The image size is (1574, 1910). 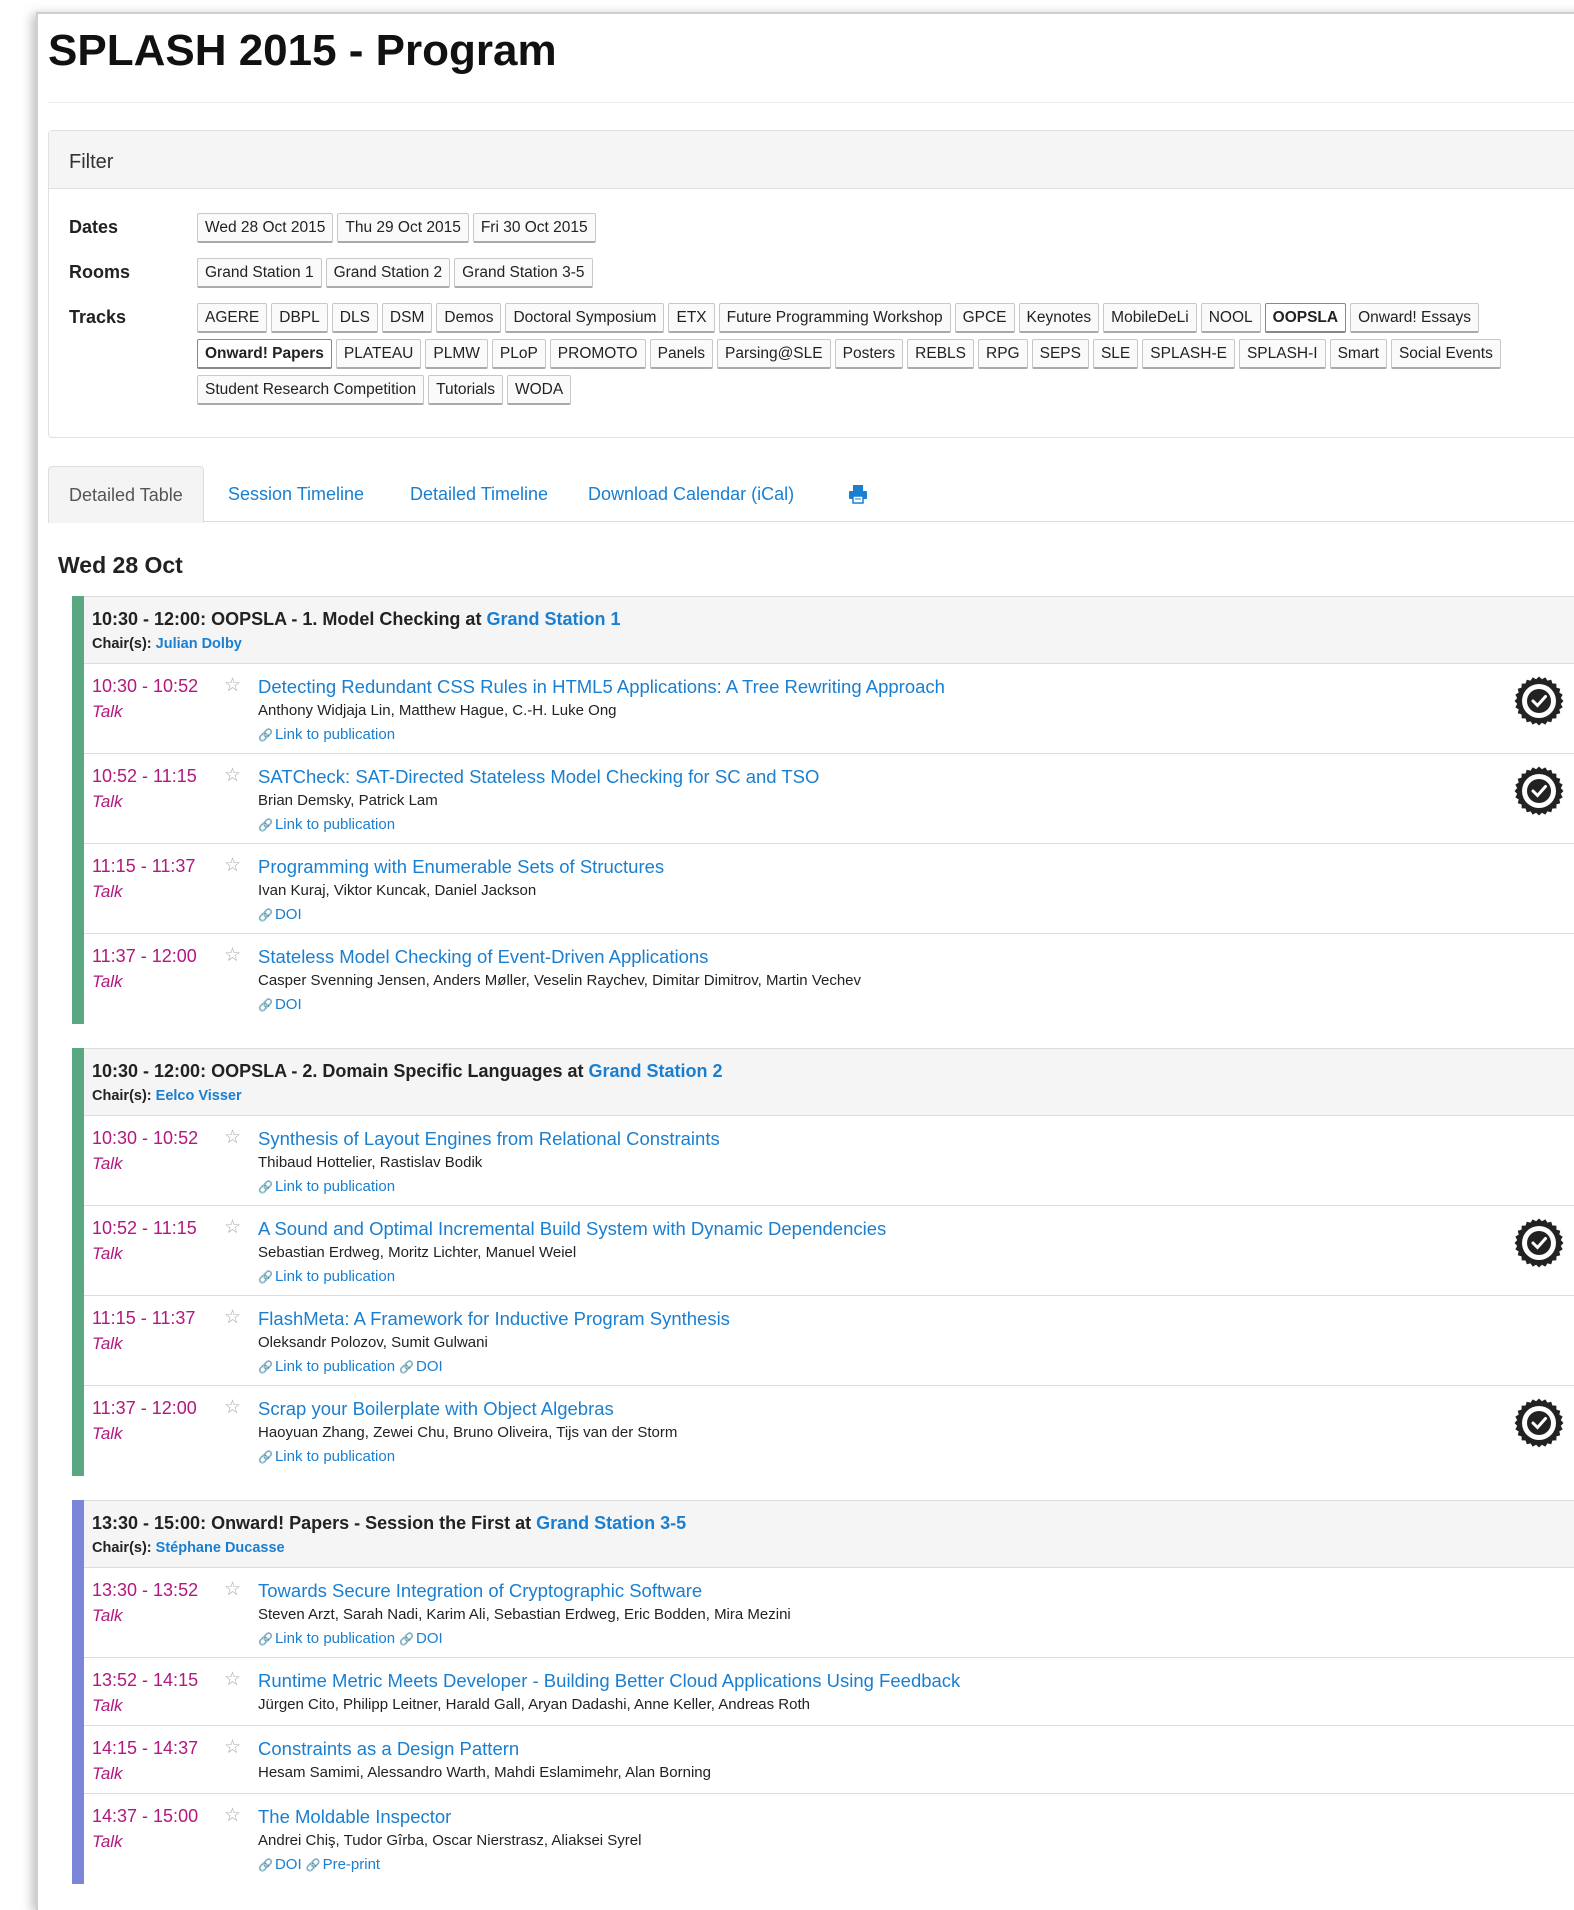 What do you see at coordinates (1282, 354) in the screenshot?
I see `track-filter-tag: SPLASH-I` at bounding box center [1282, 354].